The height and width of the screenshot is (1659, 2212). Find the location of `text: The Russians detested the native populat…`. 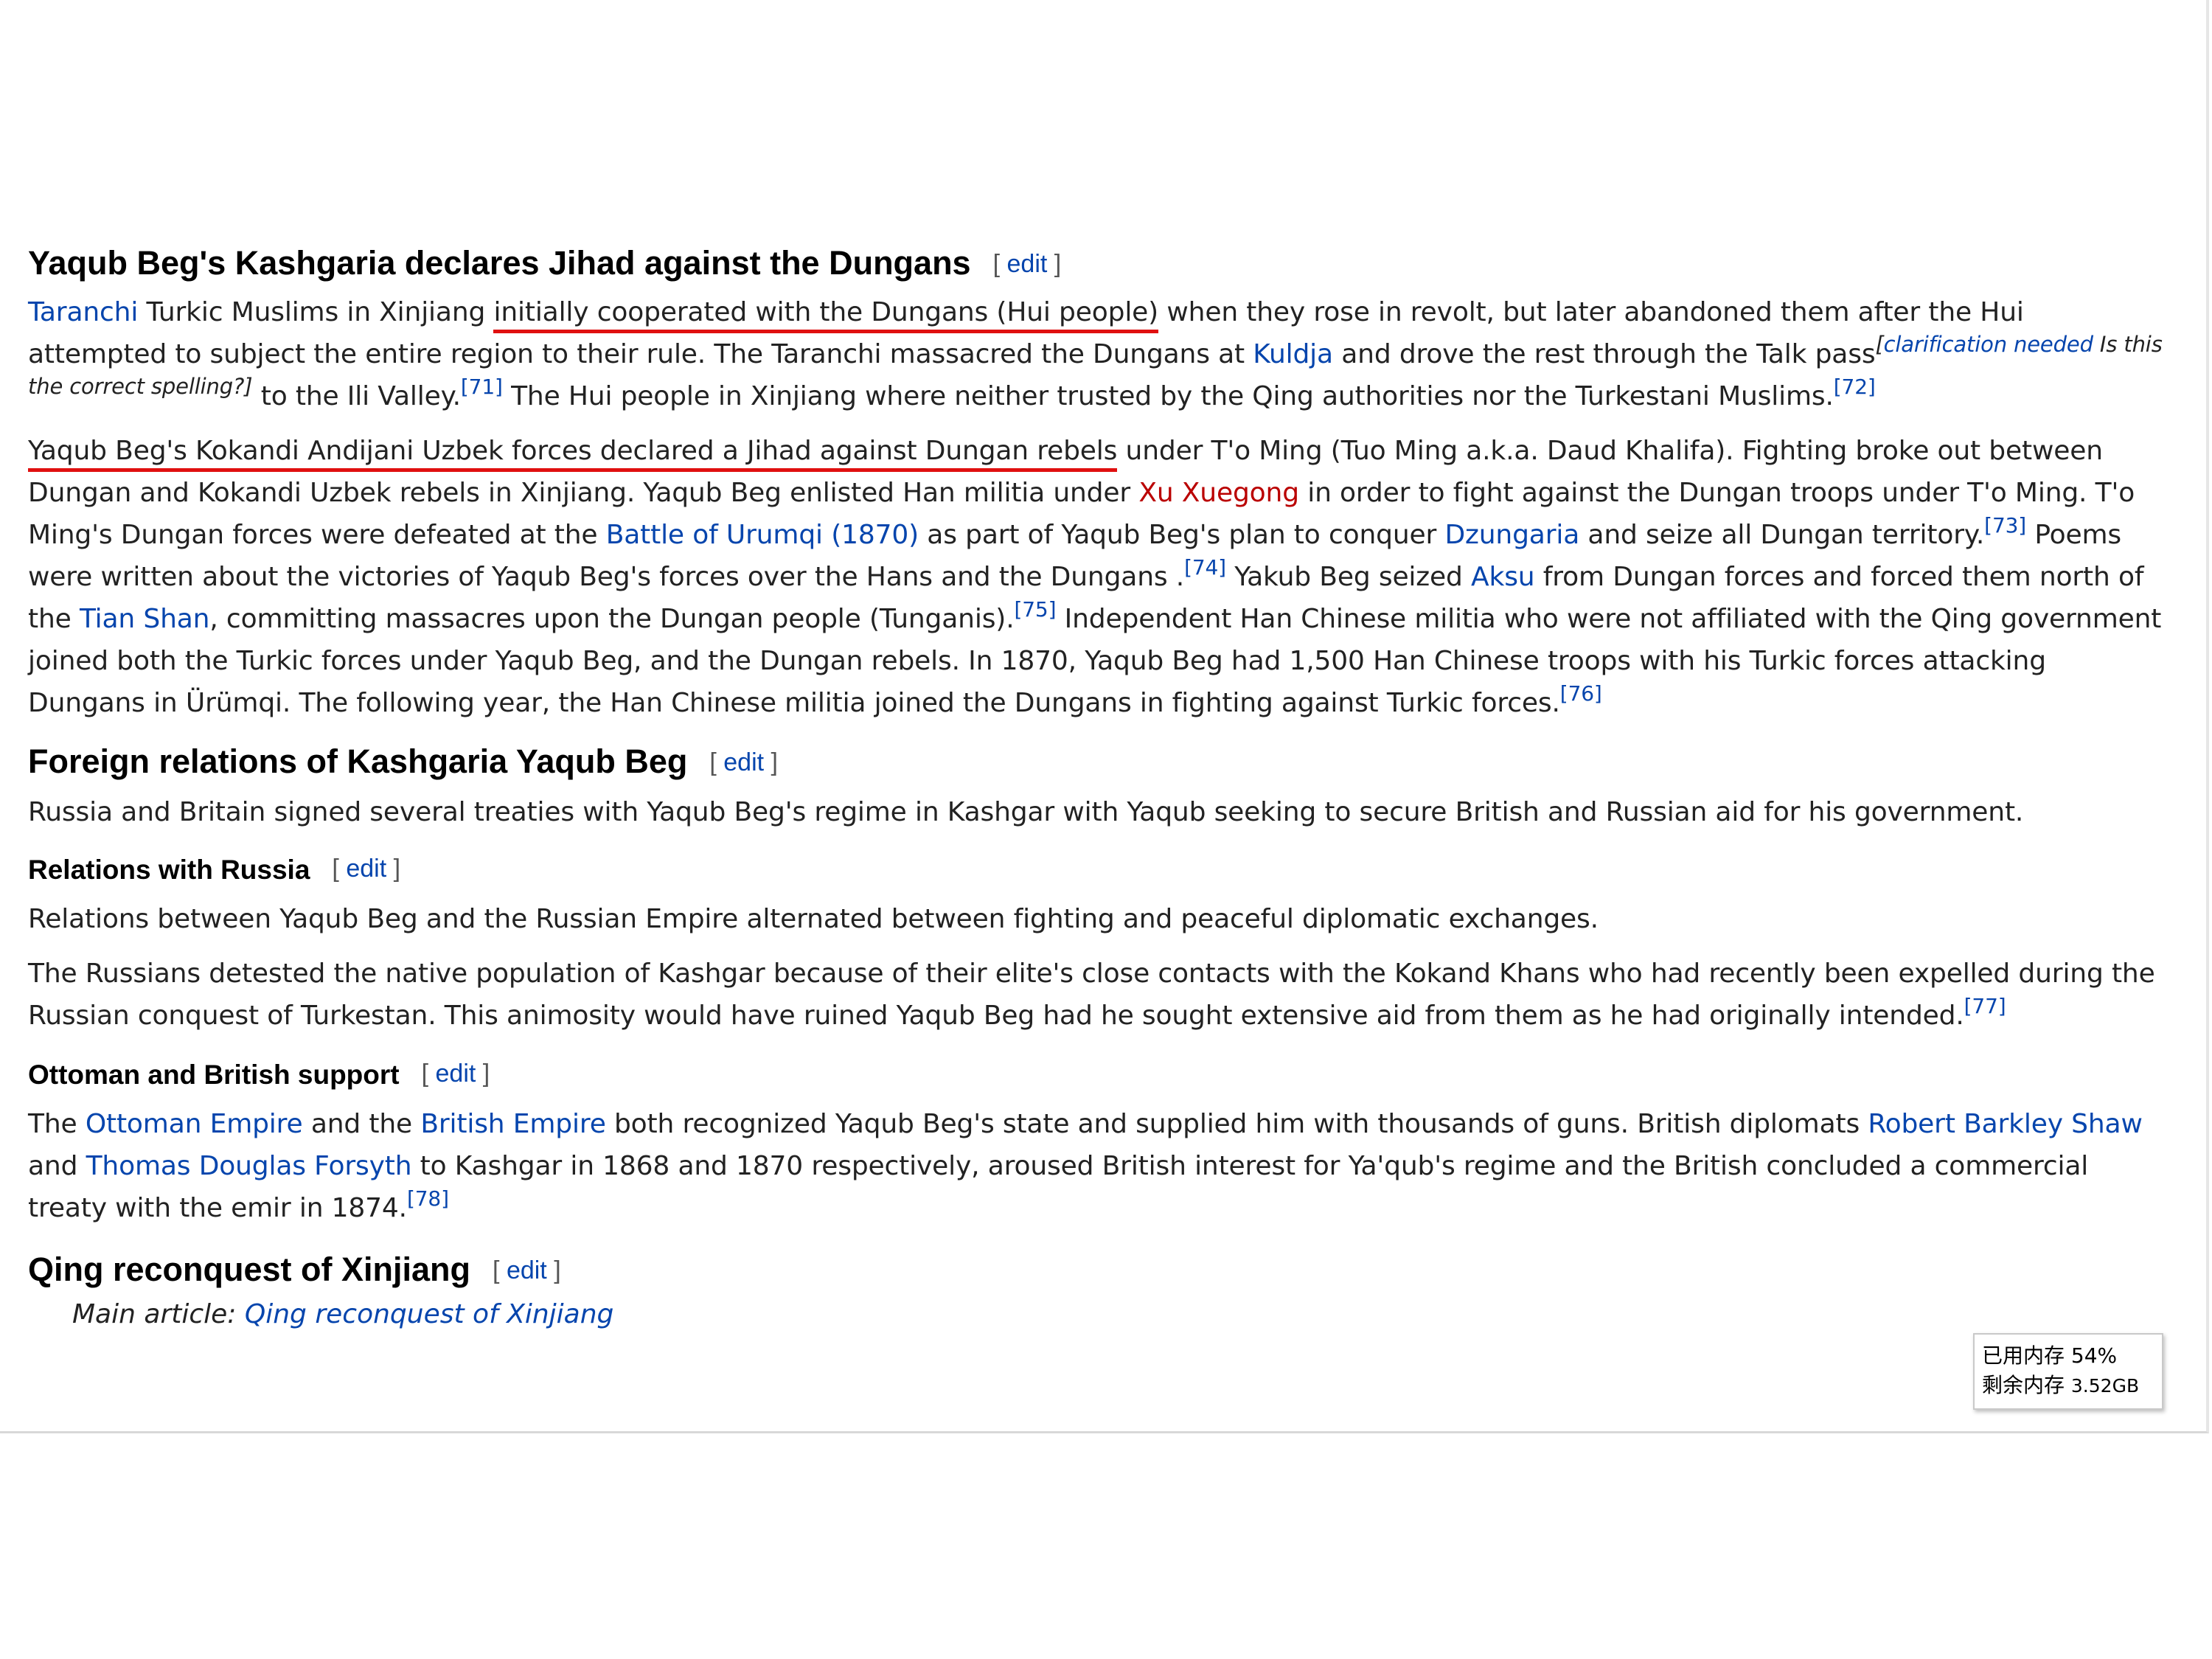

text: The Russians detested the native populat… is located at coordinates (1091, 995).